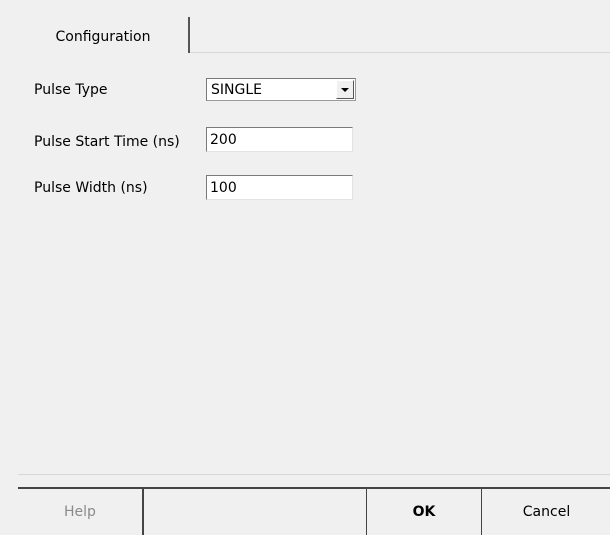 The width and height of the screenshot is (610, 535). I want to click on tab-strip: Configuration, so click(314, 26).